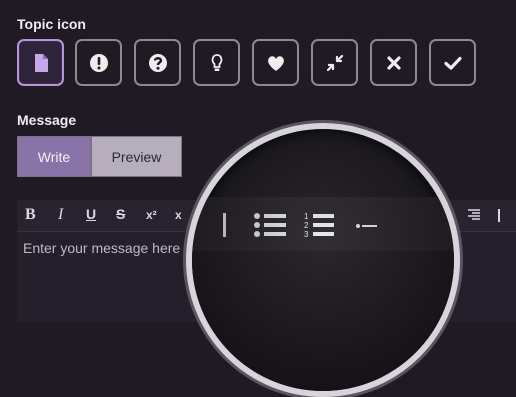 The width and height of the screenshot is (516, 397). What do you see at coordinates (136, 156) in the screenshot?
I see `tab-preview: Preview` at bounding box center [136, 156].